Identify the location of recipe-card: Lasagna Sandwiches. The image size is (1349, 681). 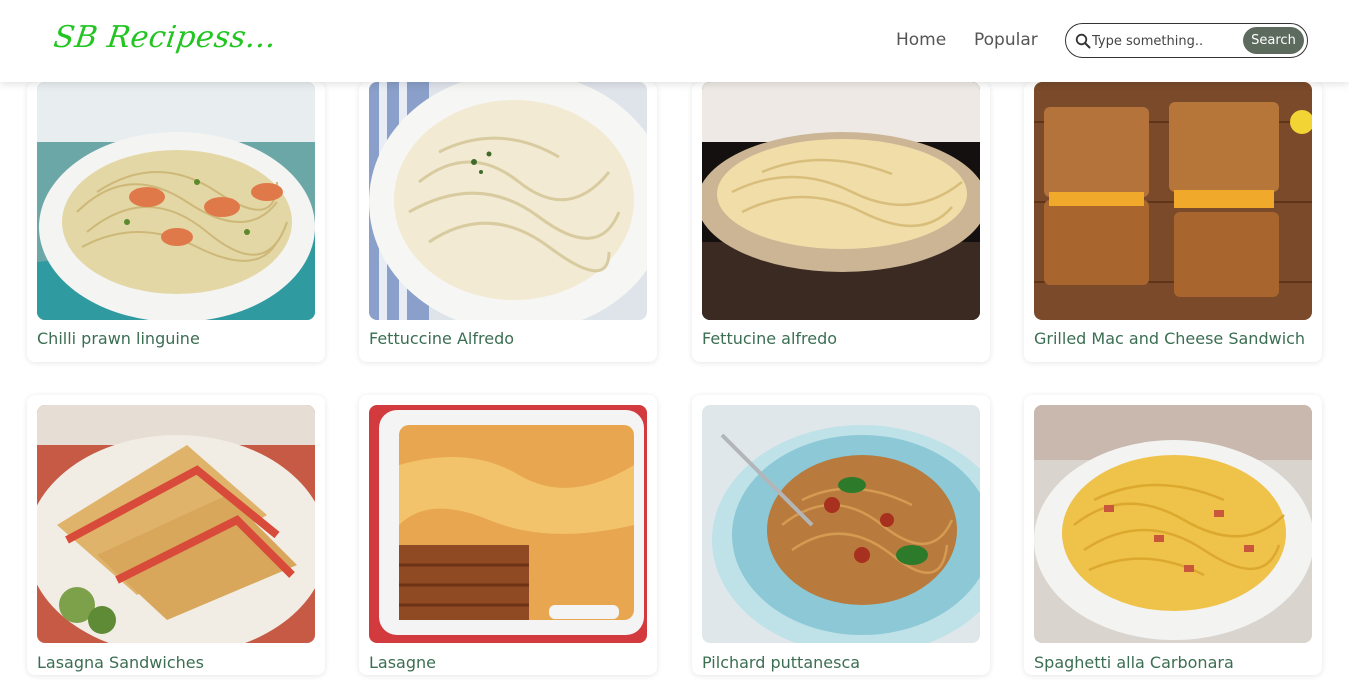
(176, 535).